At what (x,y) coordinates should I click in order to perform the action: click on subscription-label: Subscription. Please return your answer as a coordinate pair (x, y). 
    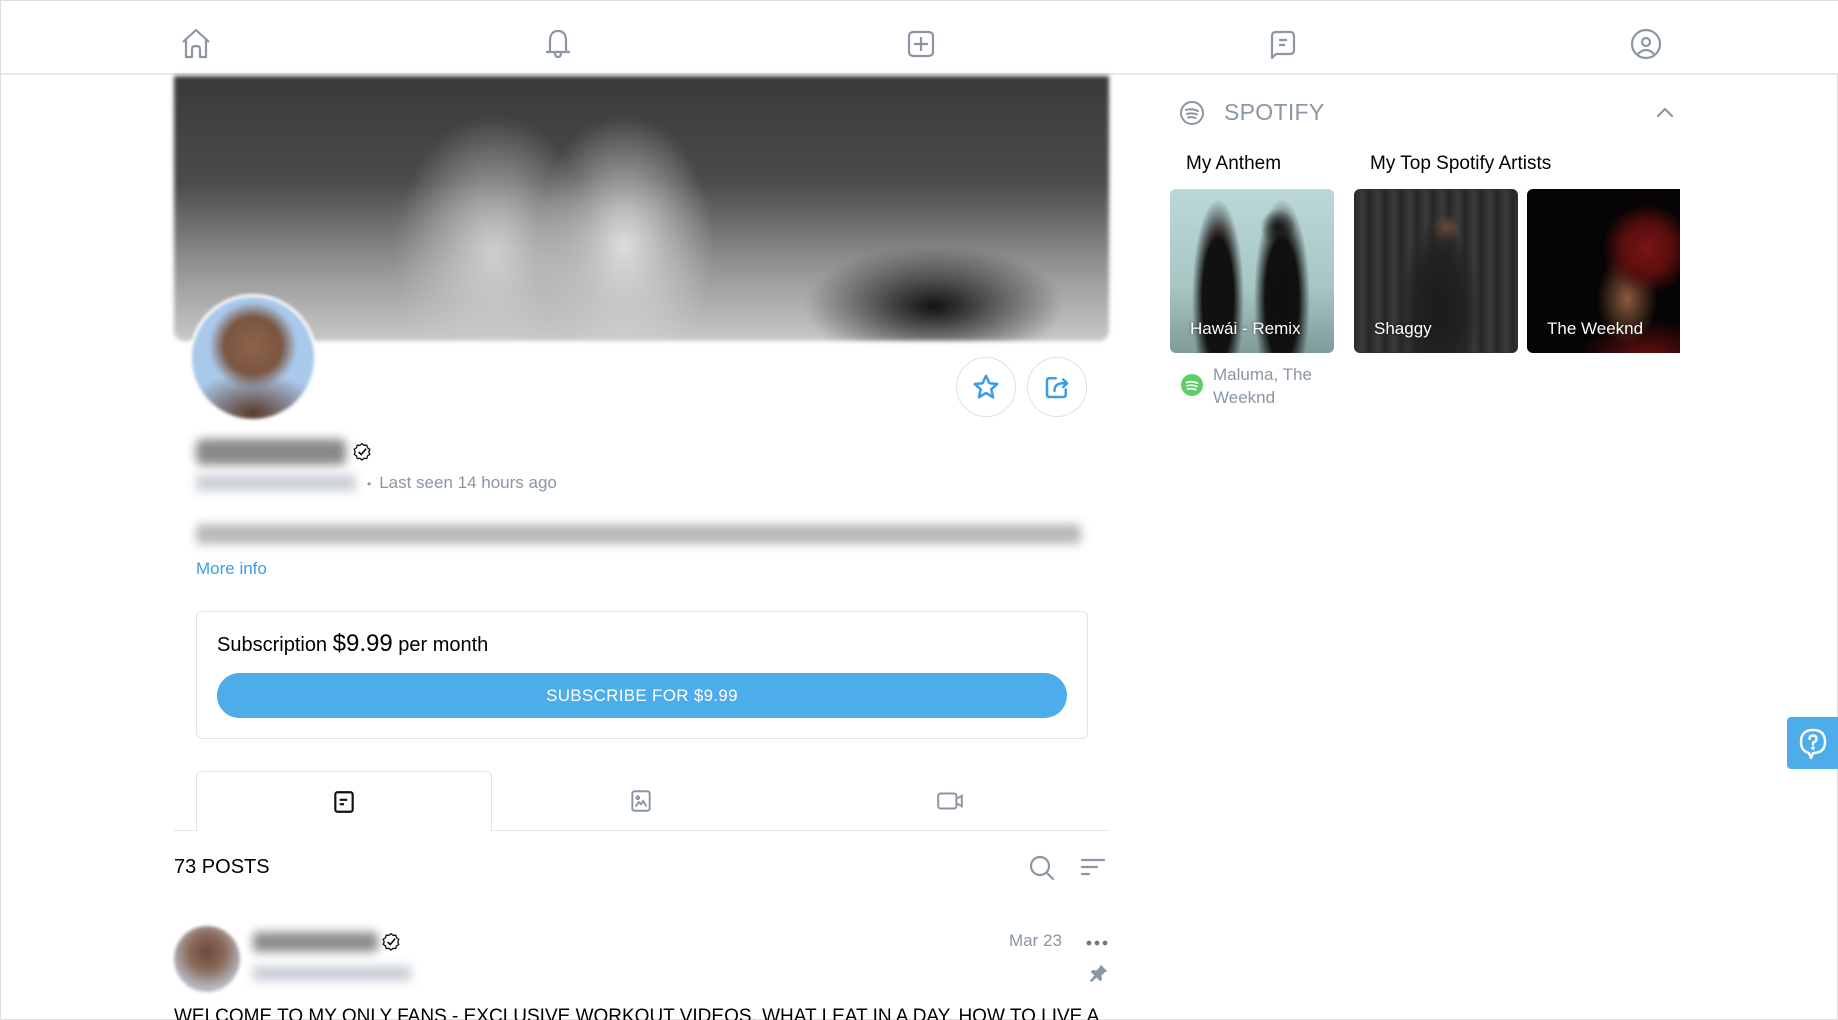
    Looking at the image, I should click on (272, 645).